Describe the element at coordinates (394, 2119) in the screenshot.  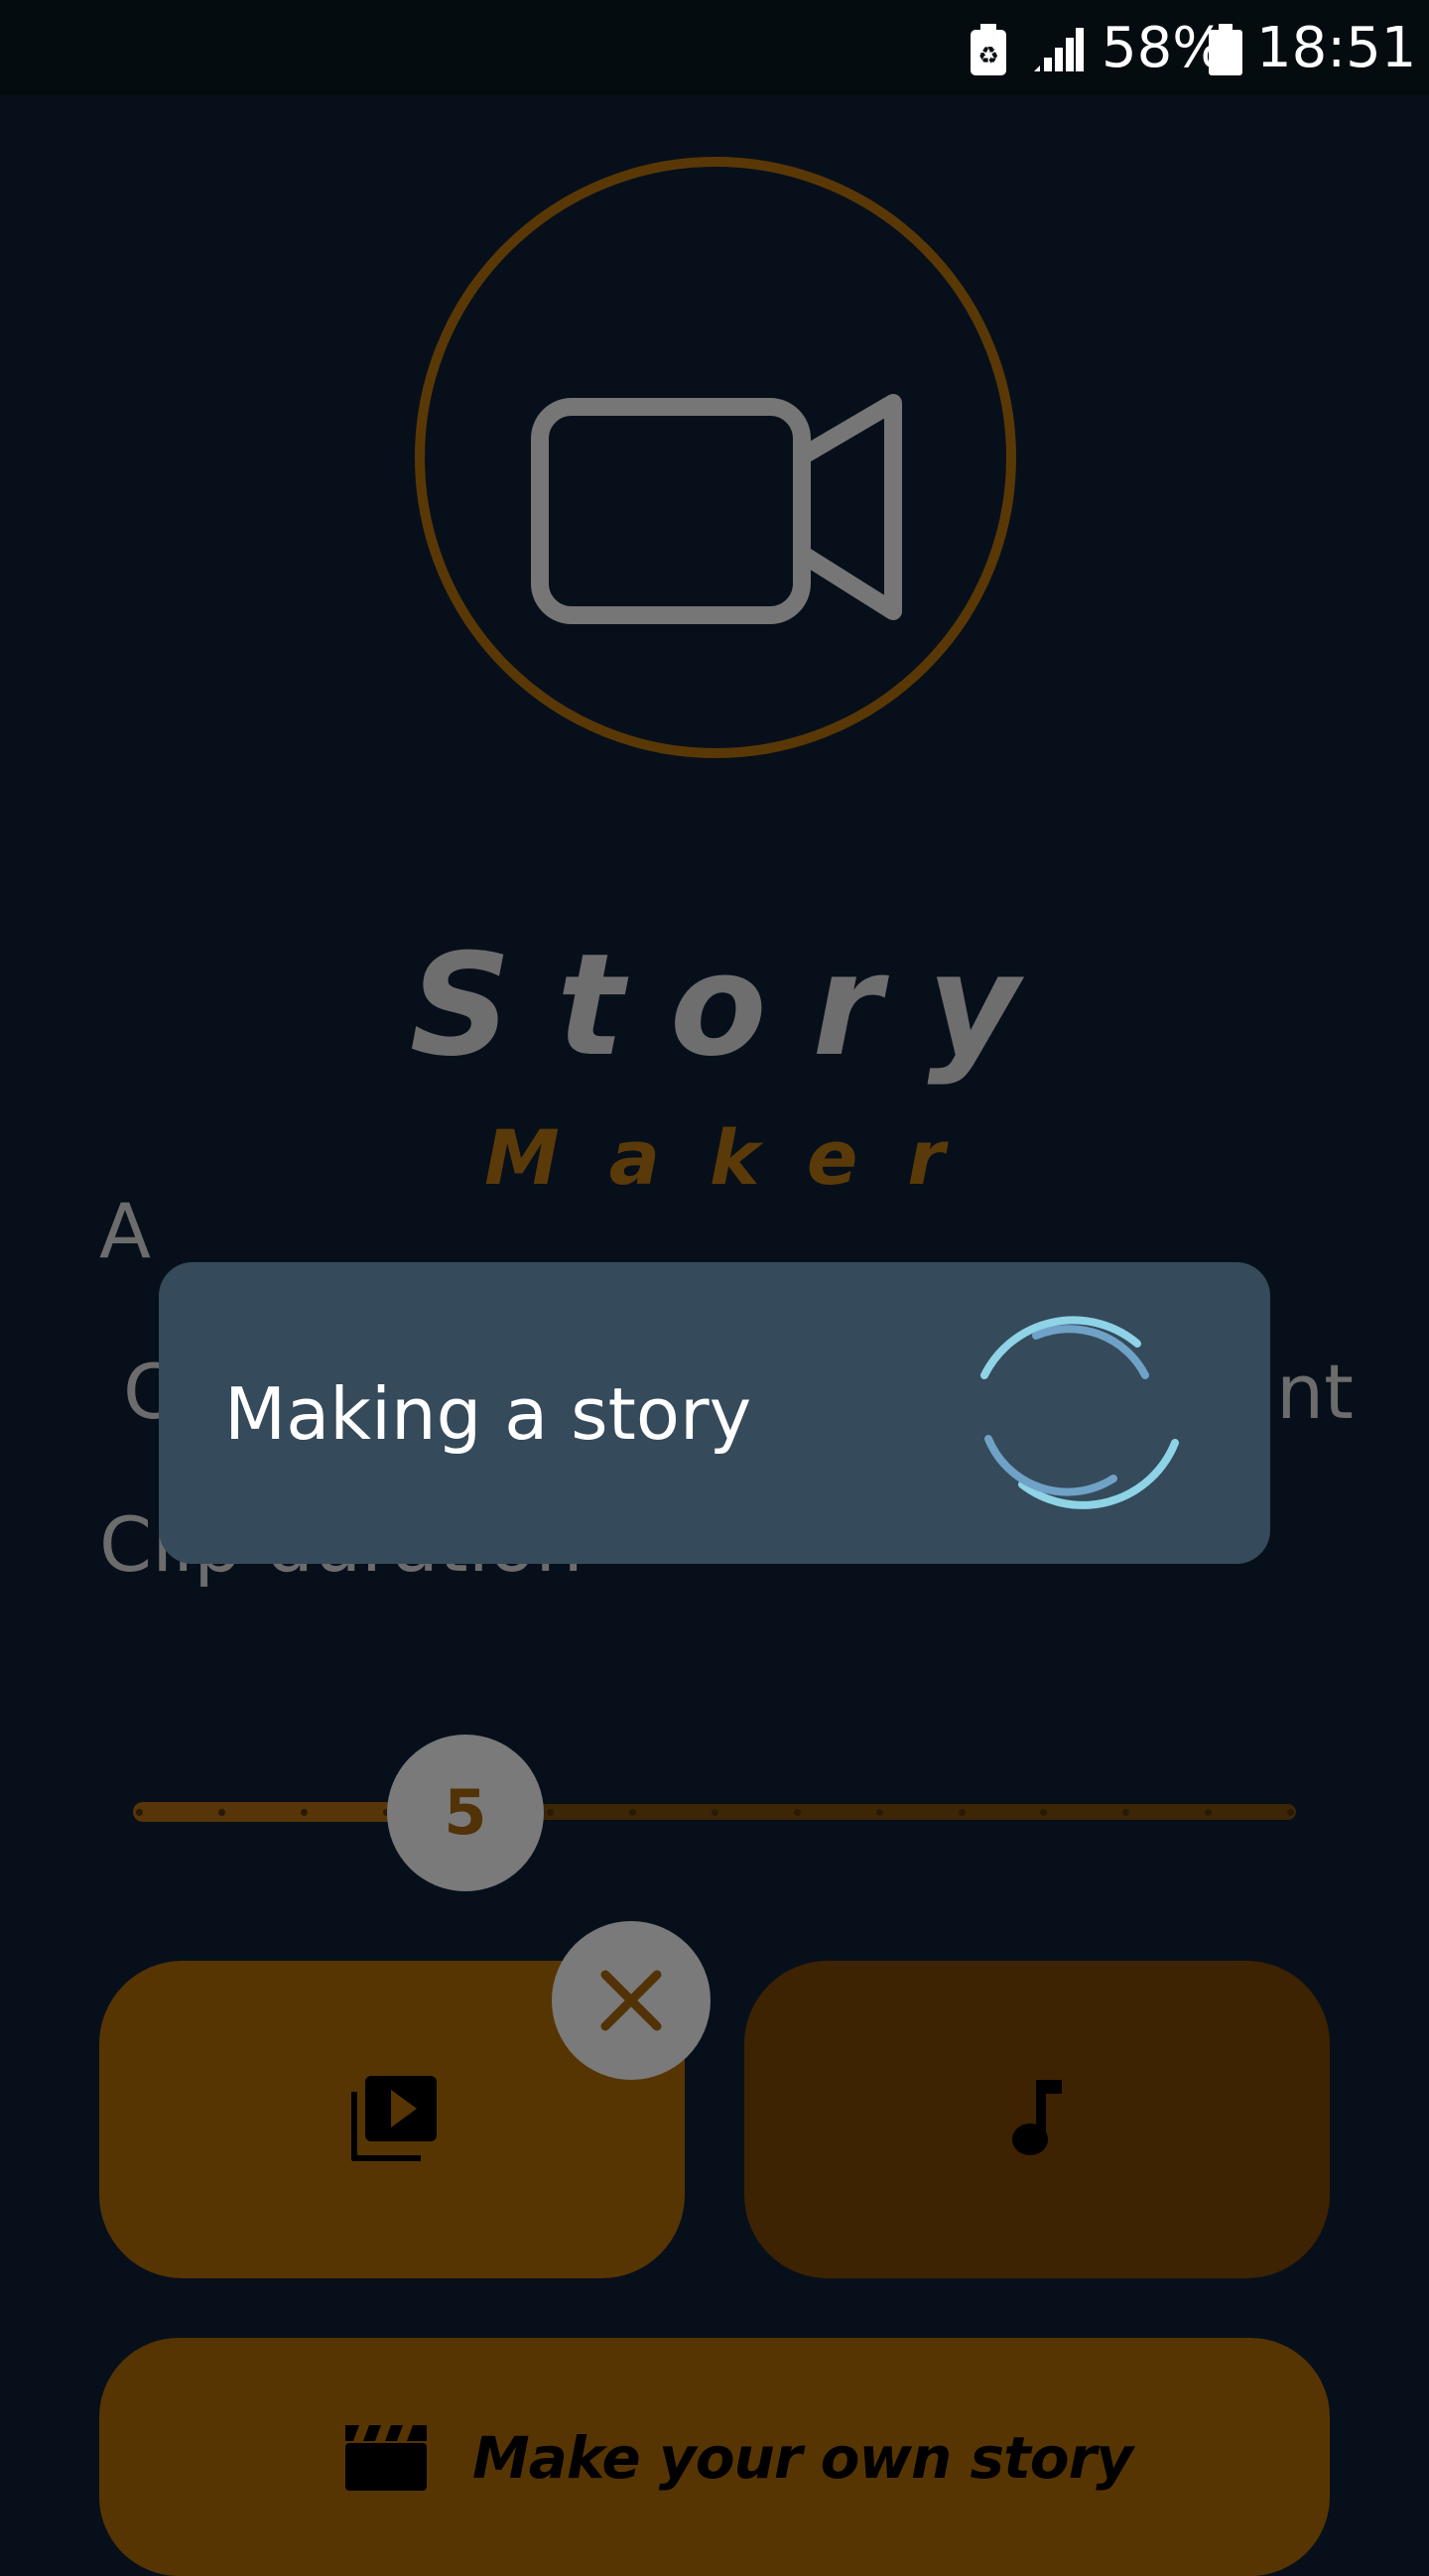
I see `video-library-icon` at that location.